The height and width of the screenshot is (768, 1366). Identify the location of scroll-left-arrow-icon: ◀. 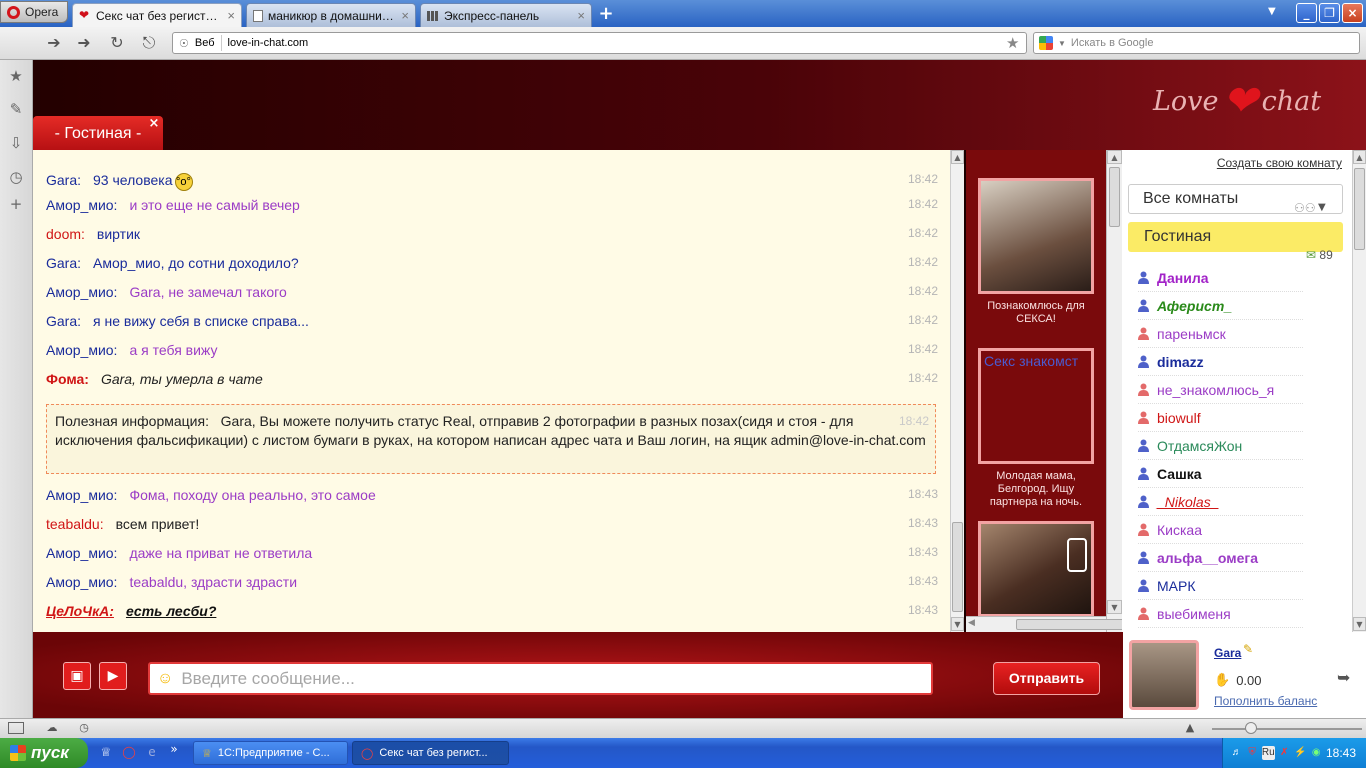
(971, 623).